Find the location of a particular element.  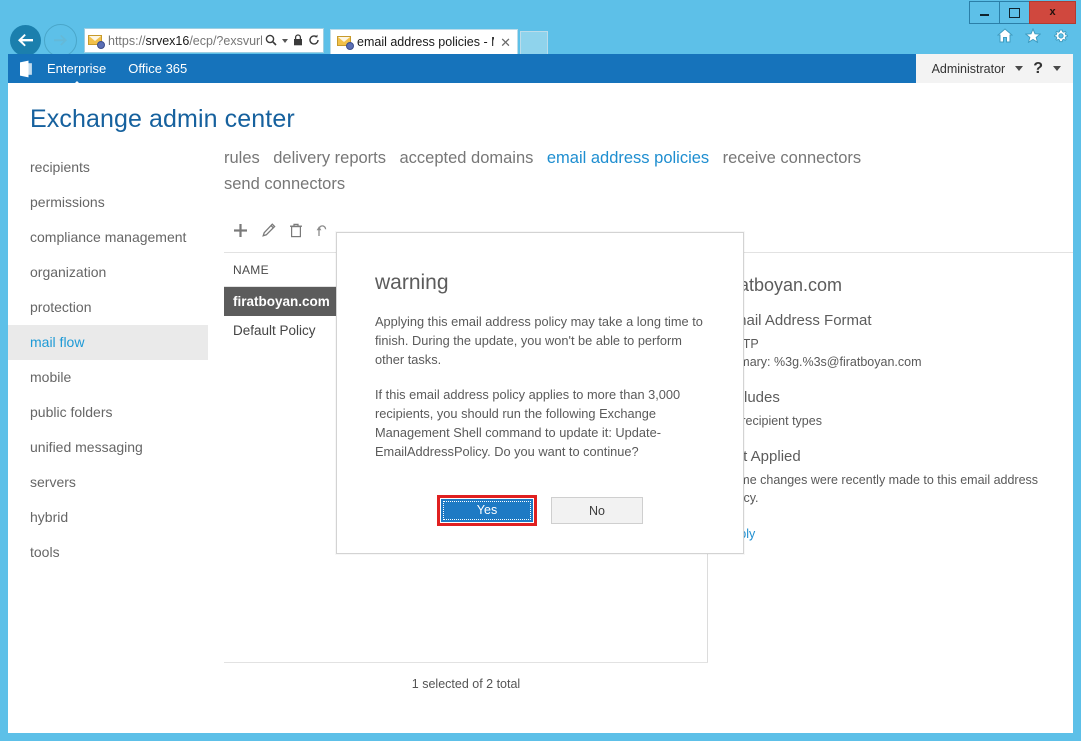

tab-favicon-icon is located at coordinates (345, 42).